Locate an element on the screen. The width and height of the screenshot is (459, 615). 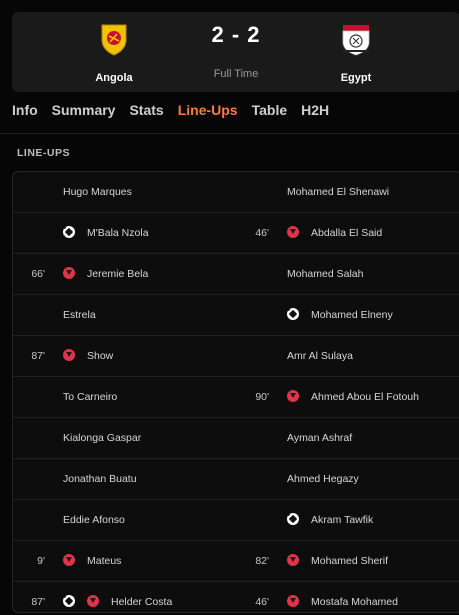
angola-crest-icon is located at coordinates (114, 39).